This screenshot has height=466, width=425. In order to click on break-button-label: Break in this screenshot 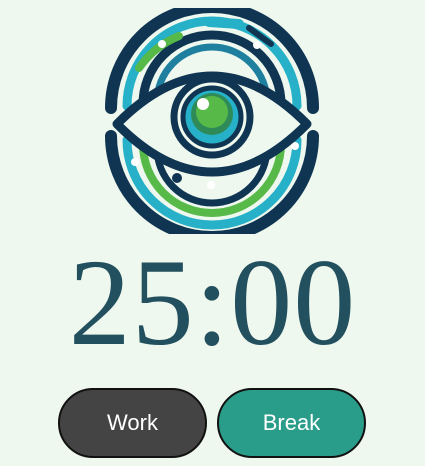, I will do `click(291, 422)`.